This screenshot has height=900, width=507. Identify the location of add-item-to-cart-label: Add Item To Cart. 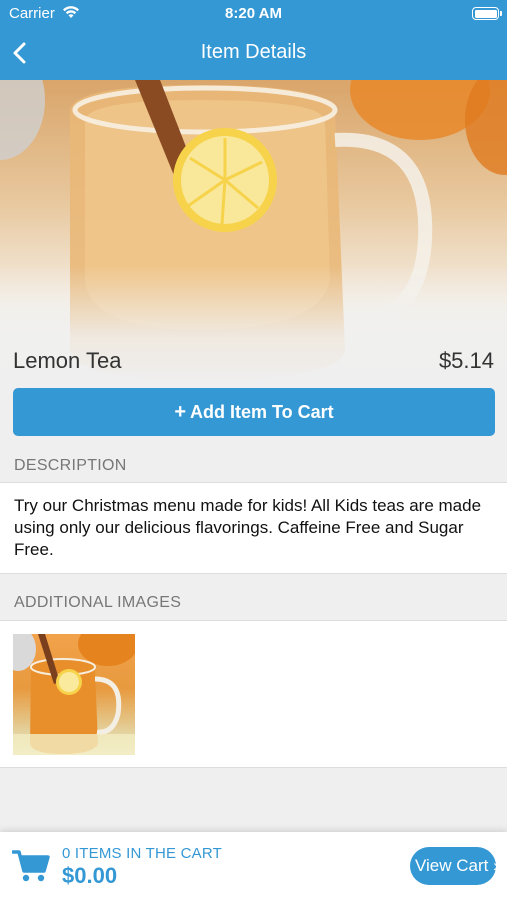
(262, 412).